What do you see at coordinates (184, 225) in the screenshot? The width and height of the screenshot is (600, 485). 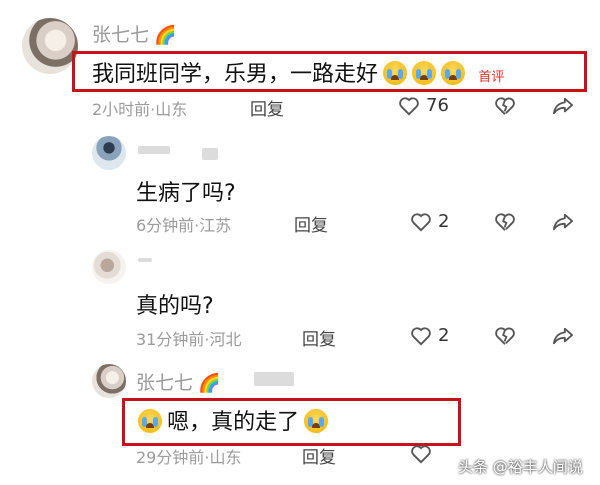 I see `reply-time: 6分钟前·江苏` at bounding box center [184, 225].